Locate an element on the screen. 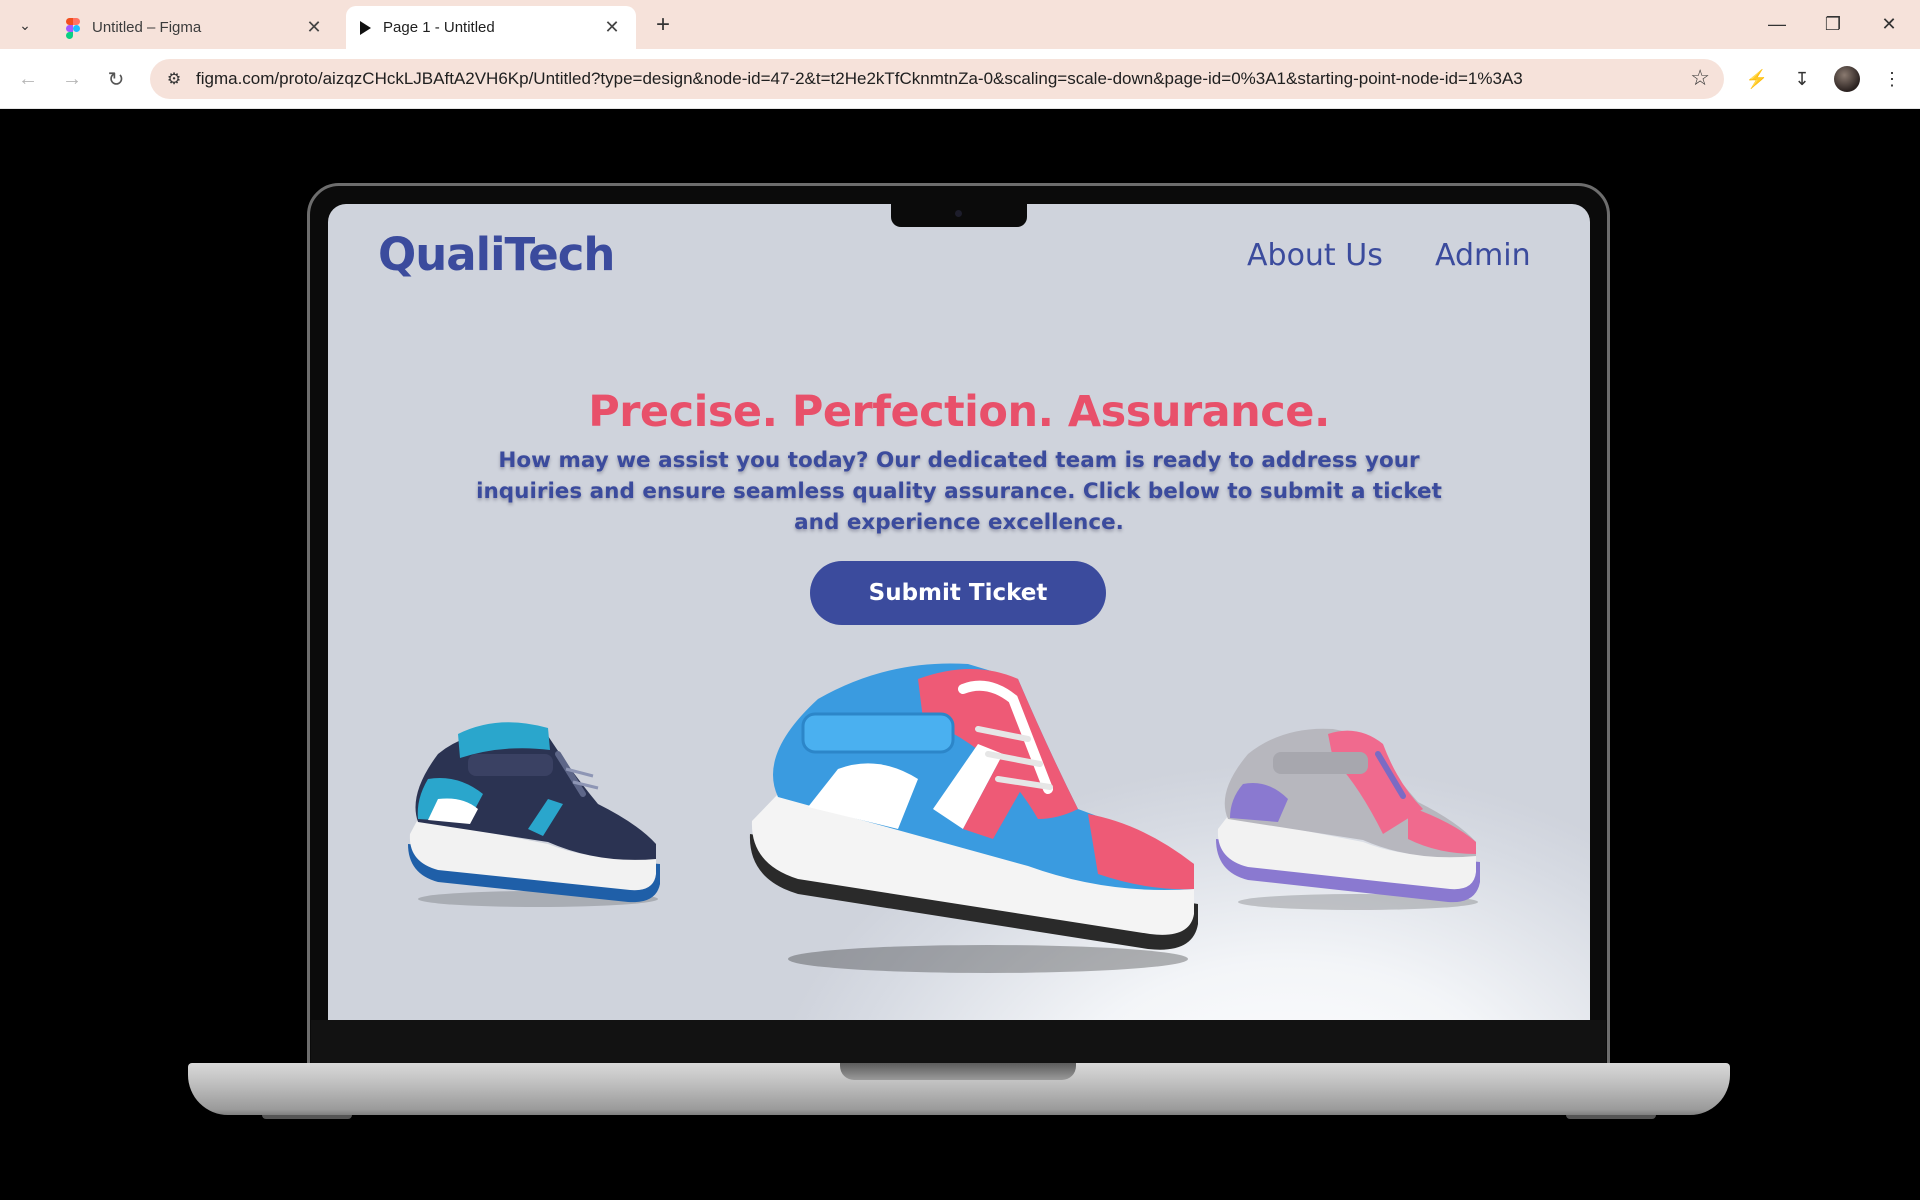 The width and height of the screenshot is (1920, 1200). camera-icon is located at coordinates (958, 213).